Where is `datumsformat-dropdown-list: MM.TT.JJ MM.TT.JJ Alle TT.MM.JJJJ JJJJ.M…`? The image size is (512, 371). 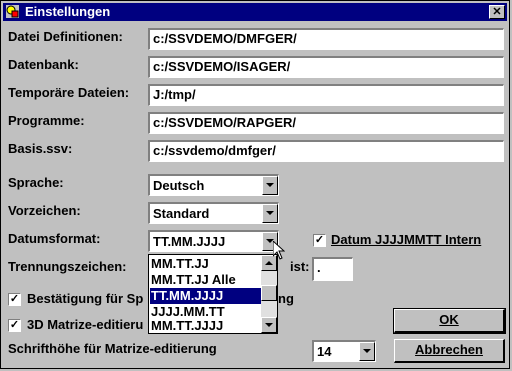
datumsformat-dropdown-list: MM.TT.JJ MM.TT.JJ Alle TT.MM.JJJJ JJJJ.M… is located at coordinates (213, 294).